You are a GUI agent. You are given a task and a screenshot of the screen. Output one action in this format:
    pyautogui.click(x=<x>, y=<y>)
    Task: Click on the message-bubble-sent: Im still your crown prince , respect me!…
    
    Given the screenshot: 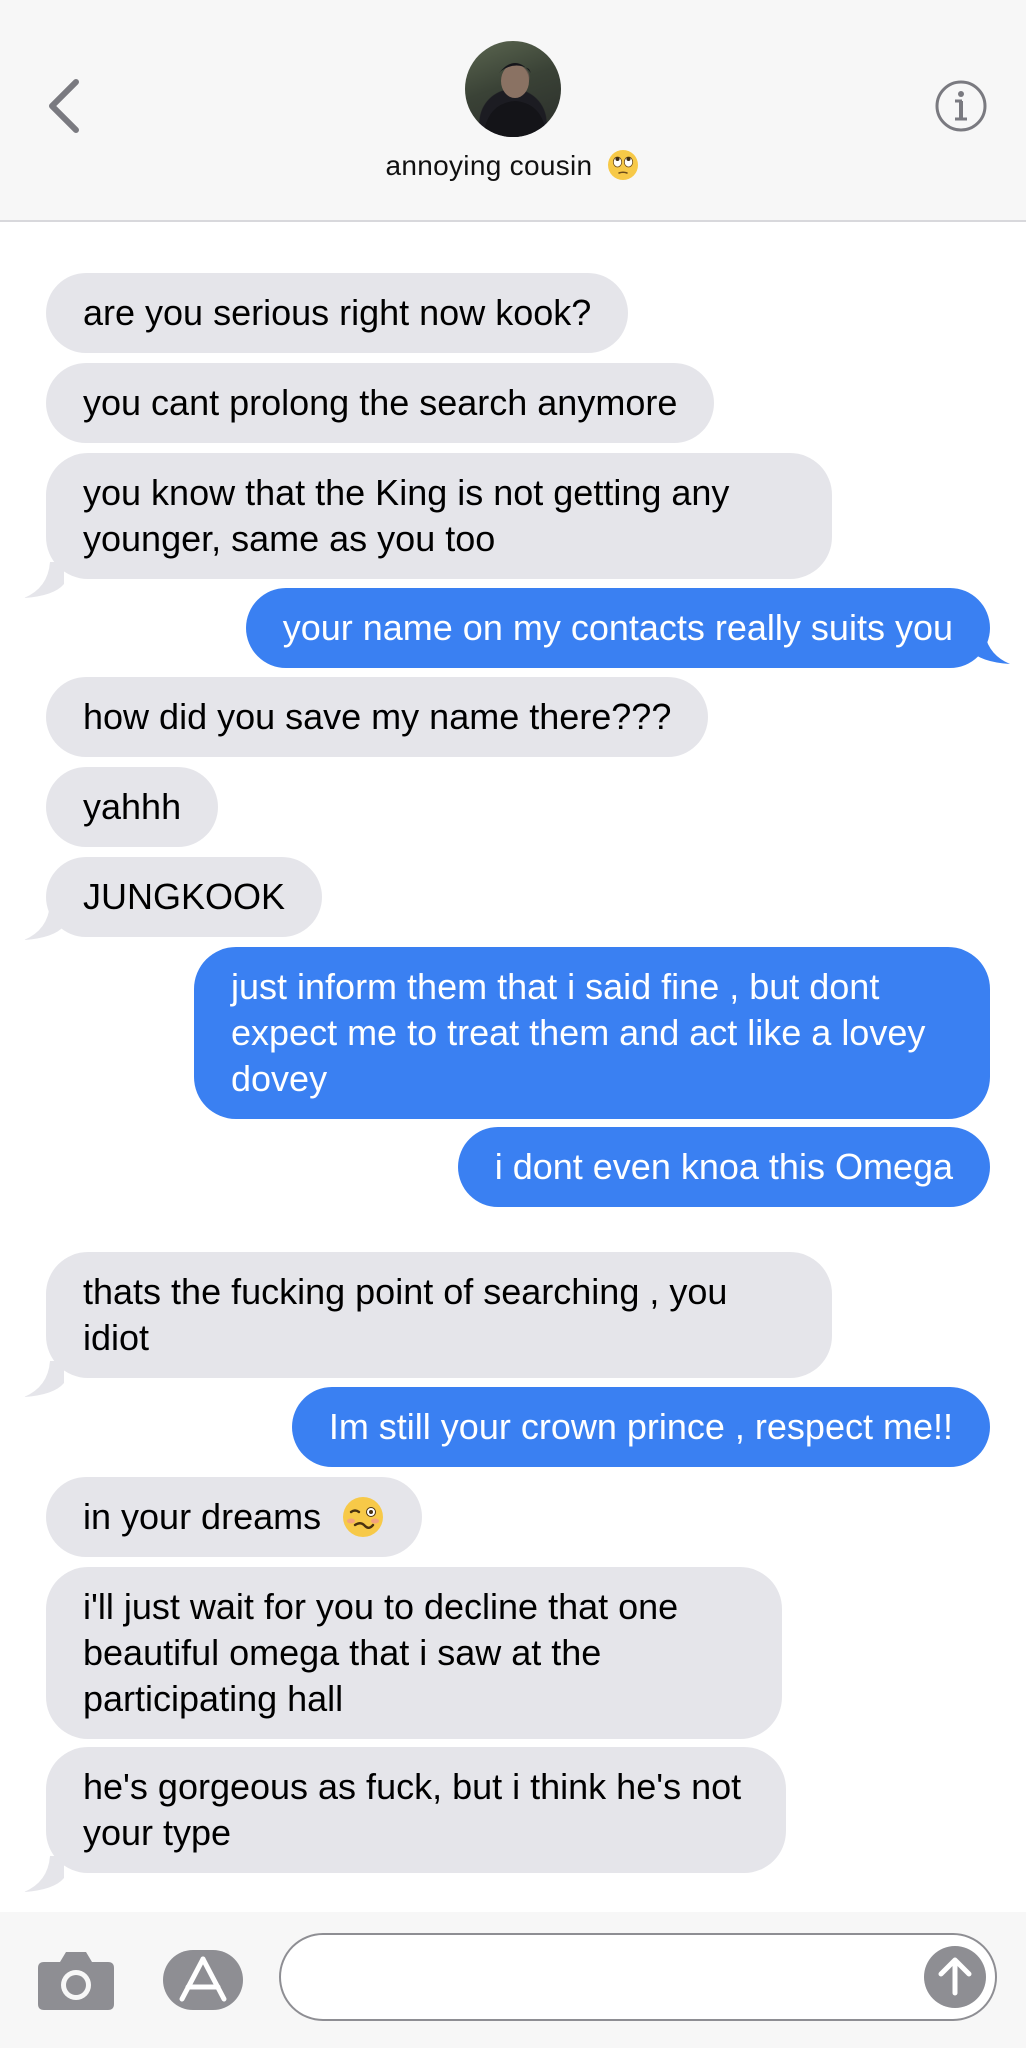 What is the action you would take?
    pyautogui.click(x=640, y=1427)
    